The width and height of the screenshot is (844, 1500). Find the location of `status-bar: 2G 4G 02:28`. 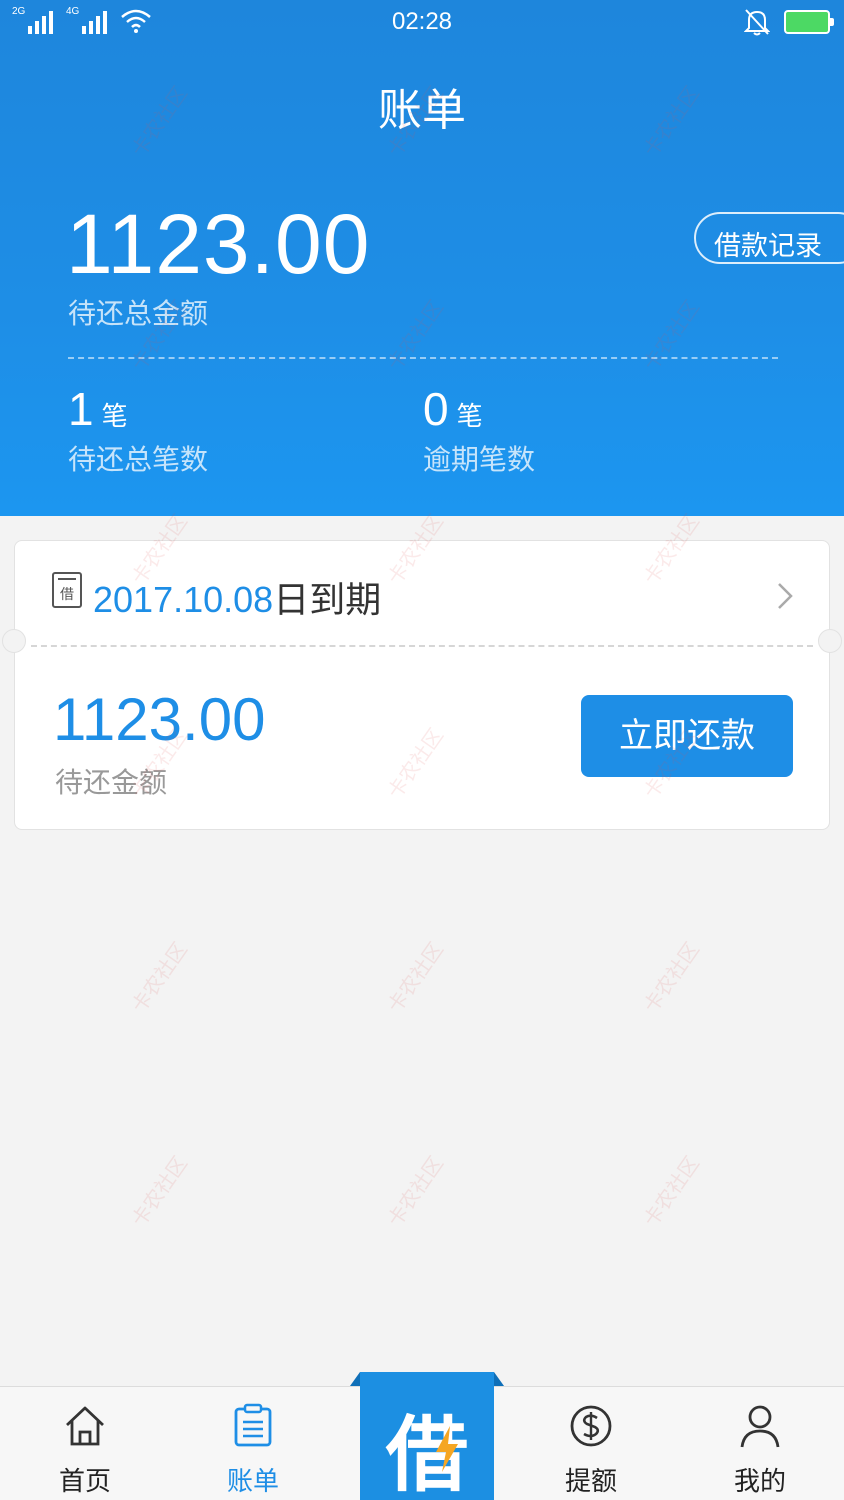

status-bar: 2G 4G 02:28 is located at coordinates (422, 23).